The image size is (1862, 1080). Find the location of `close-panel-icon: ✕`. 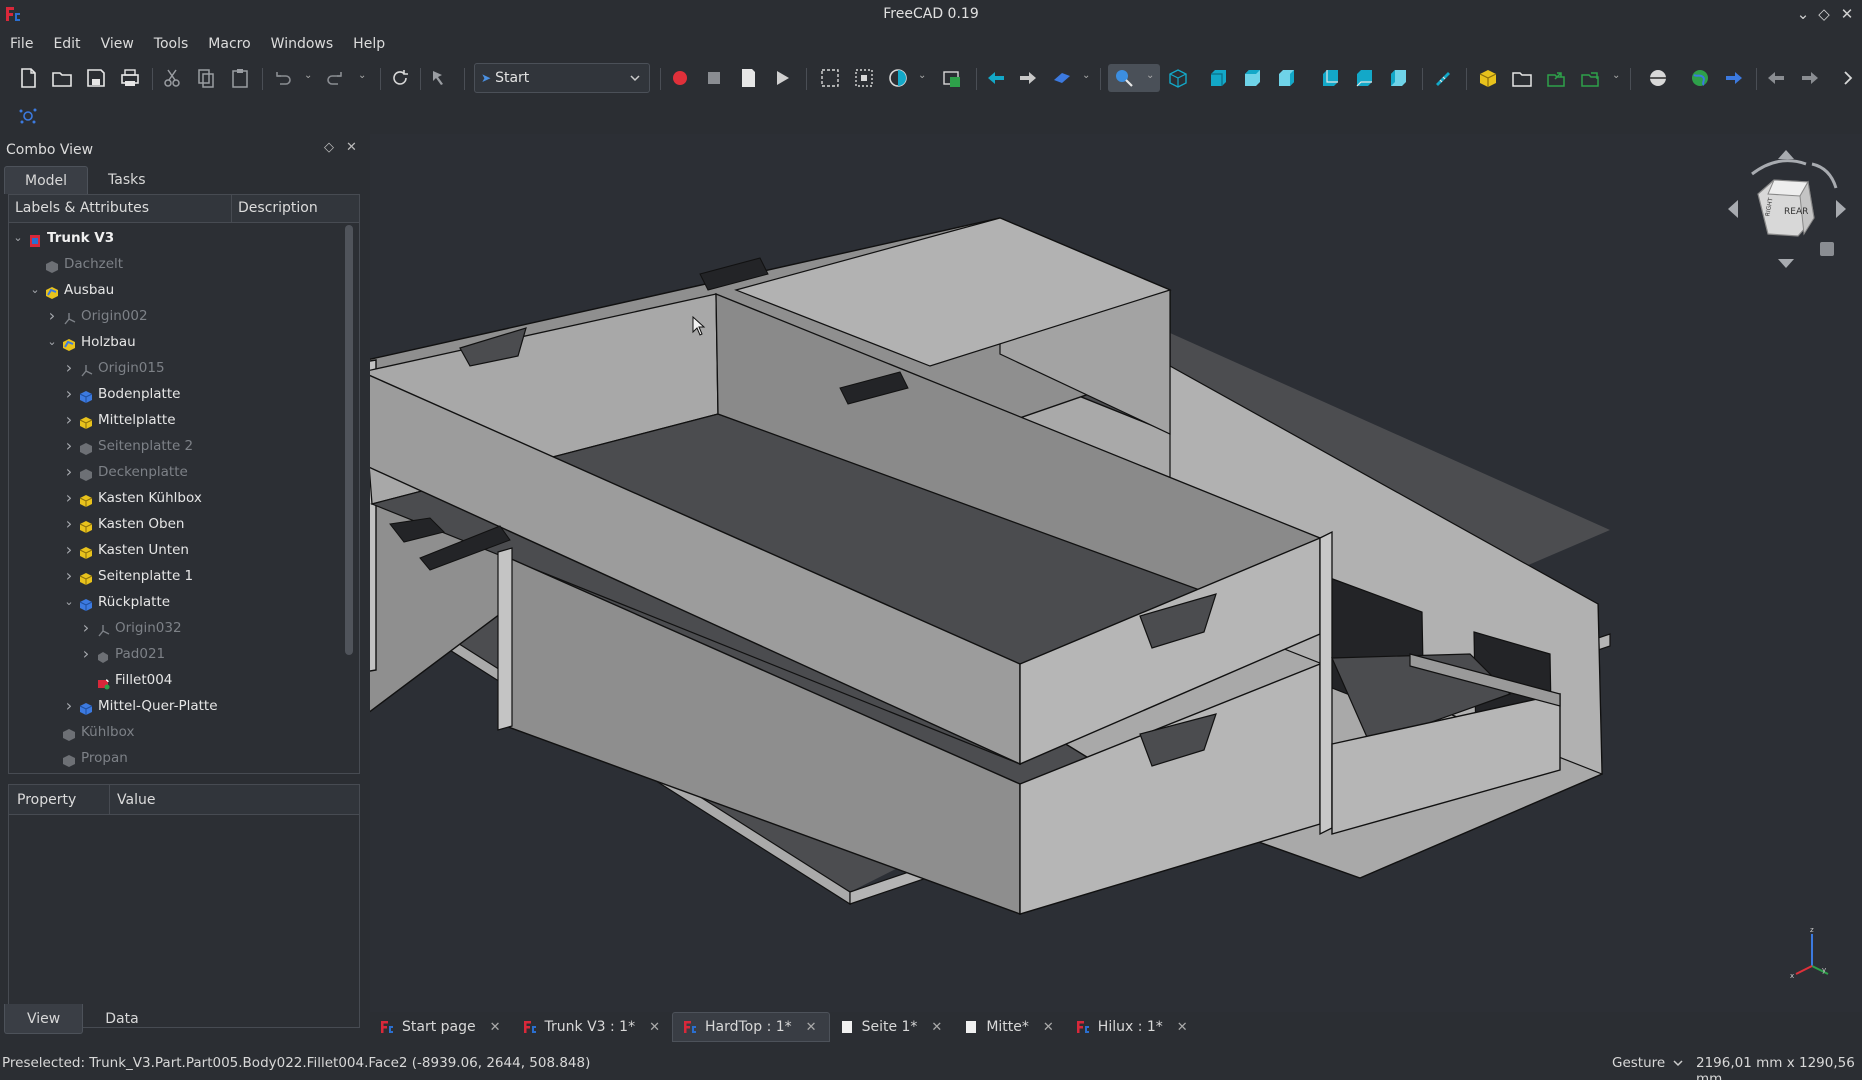

close-panel-icon: ✕ is located at coordinates (351, 147).